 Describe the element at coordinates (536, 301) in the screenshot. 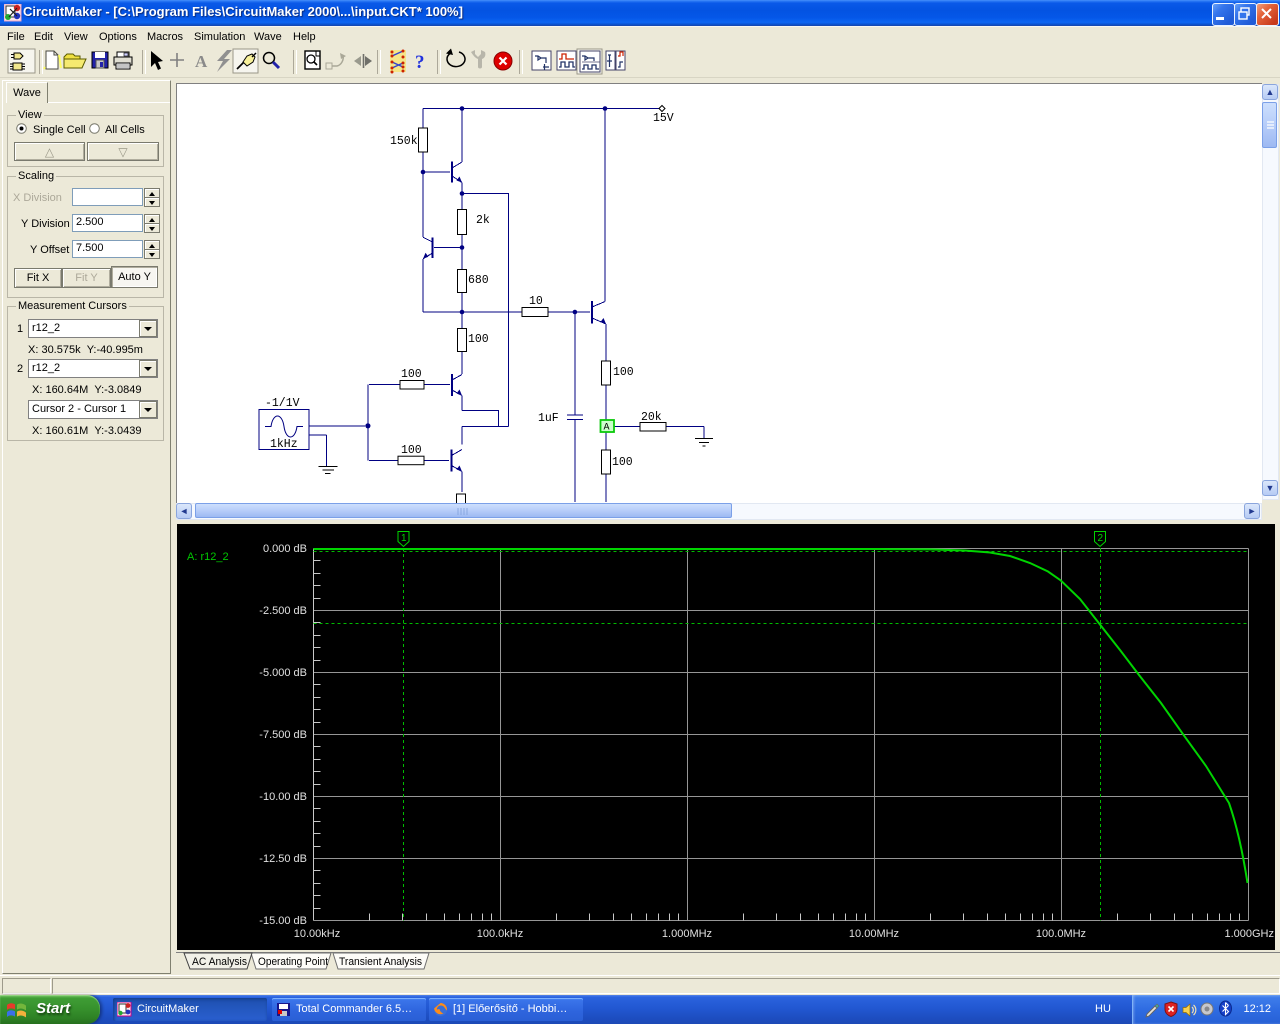

I see `svg-text: 10` at that location.